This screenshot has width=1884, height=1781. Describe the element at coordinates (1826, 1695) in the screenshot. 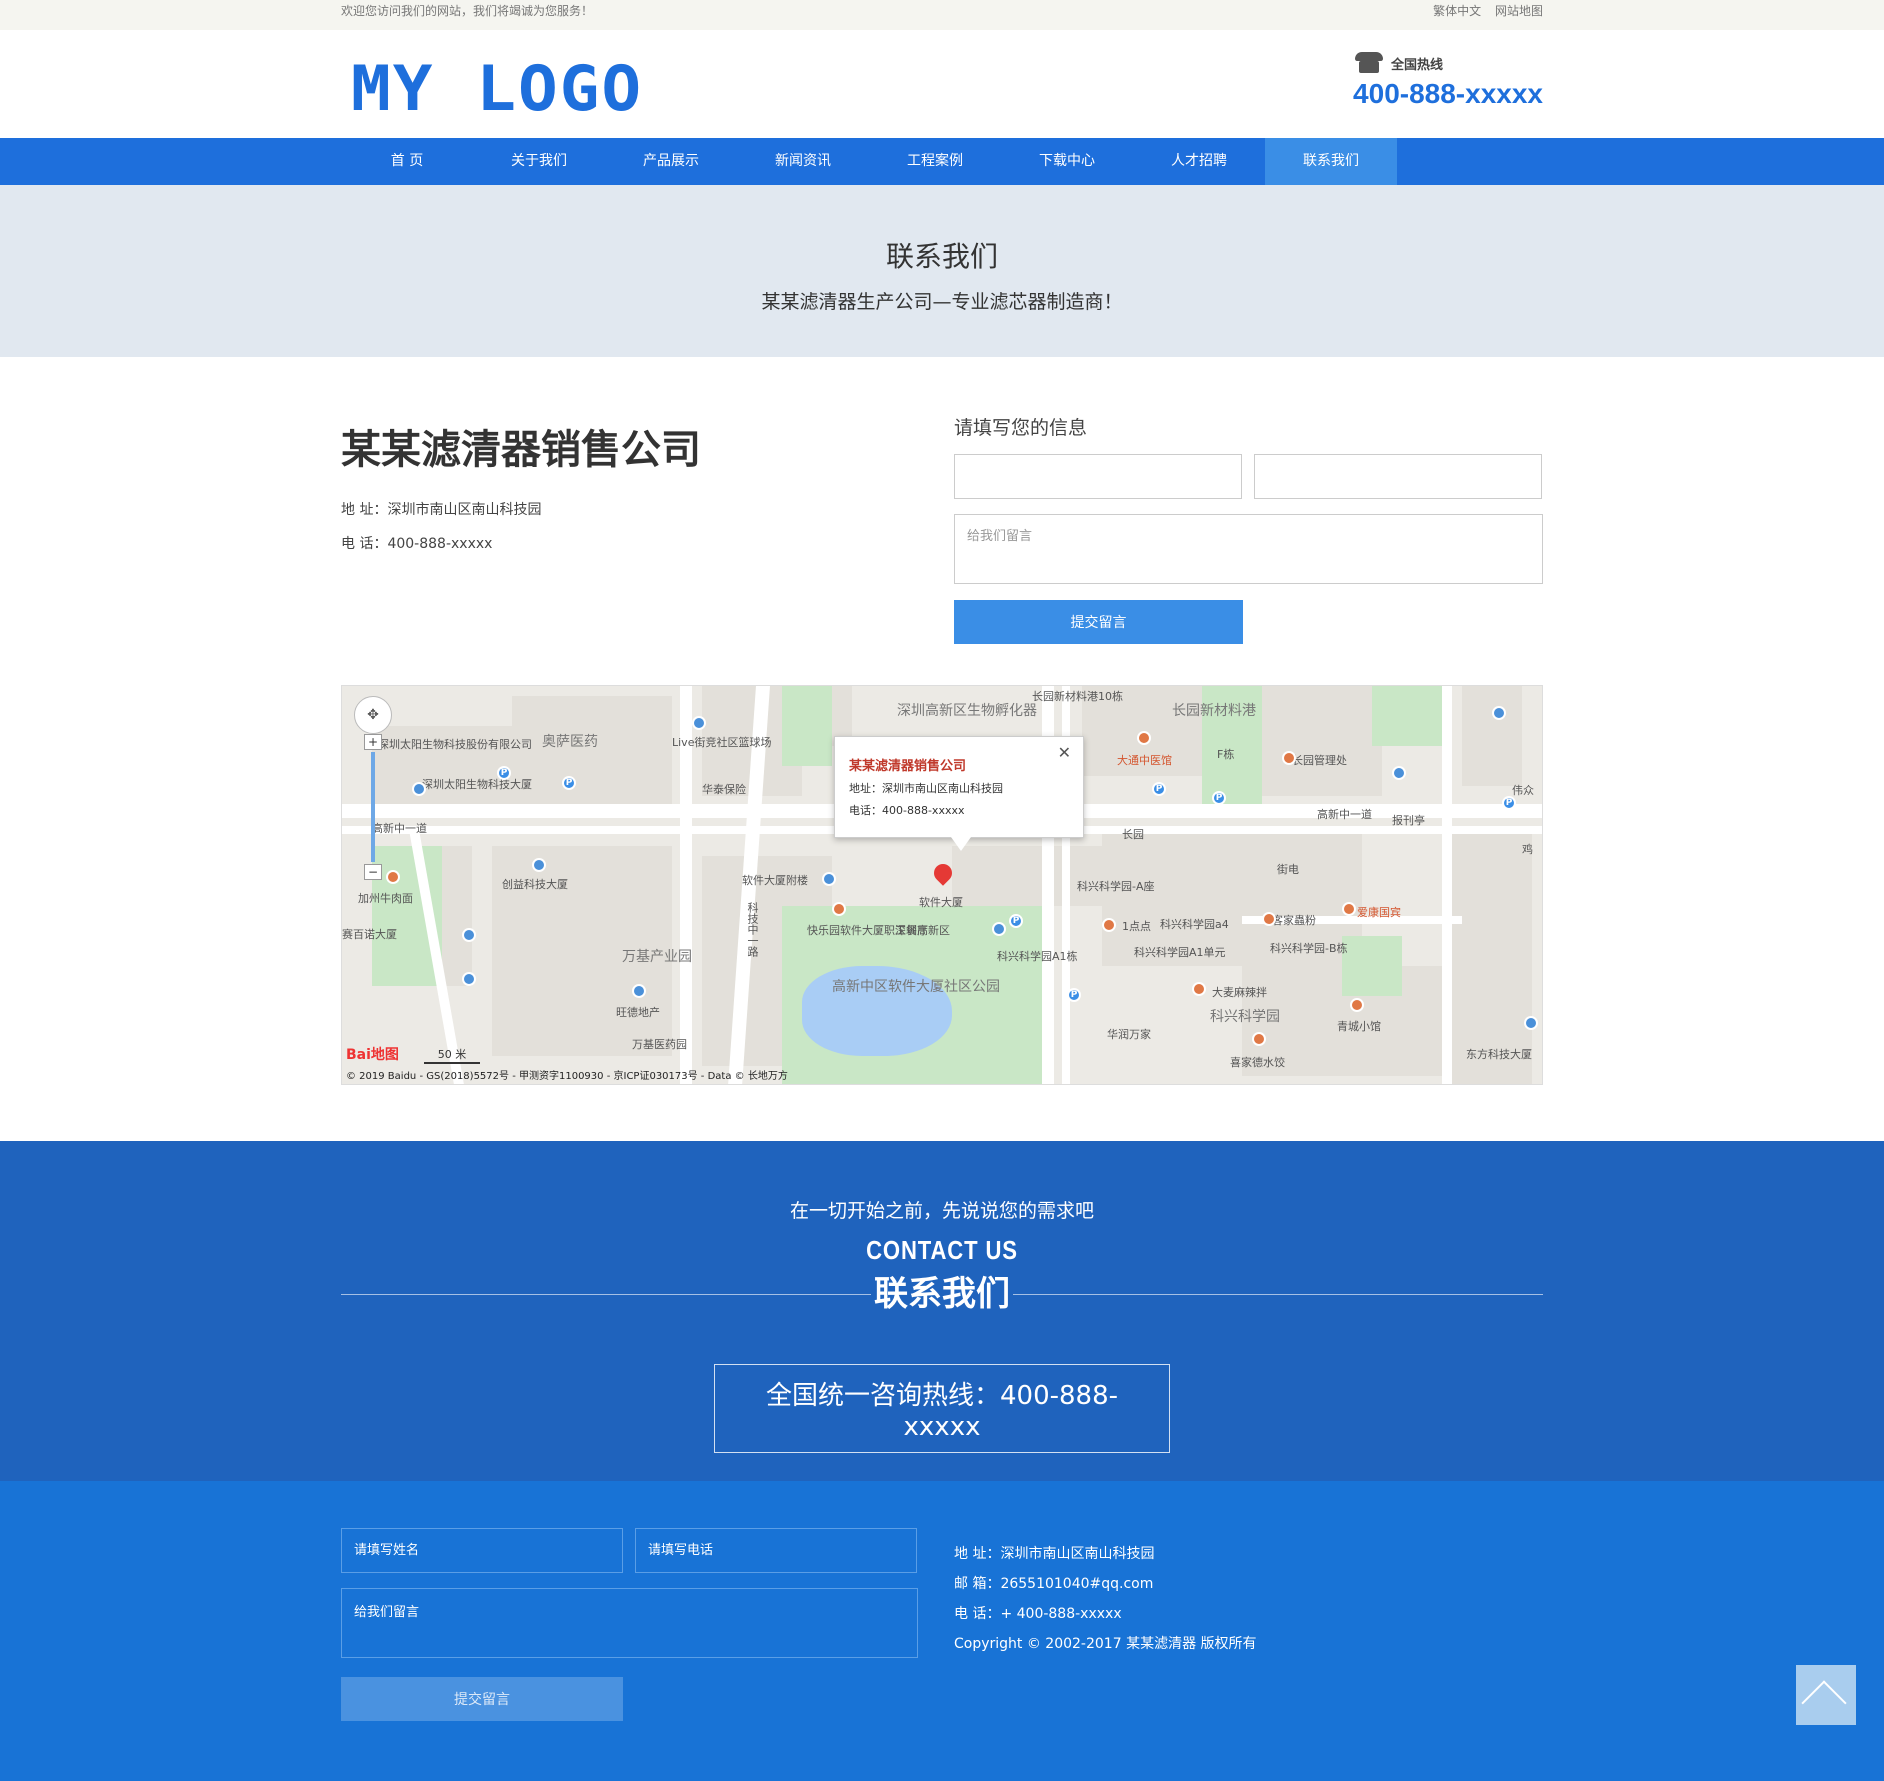

I see `back-to-top-button` at that location.